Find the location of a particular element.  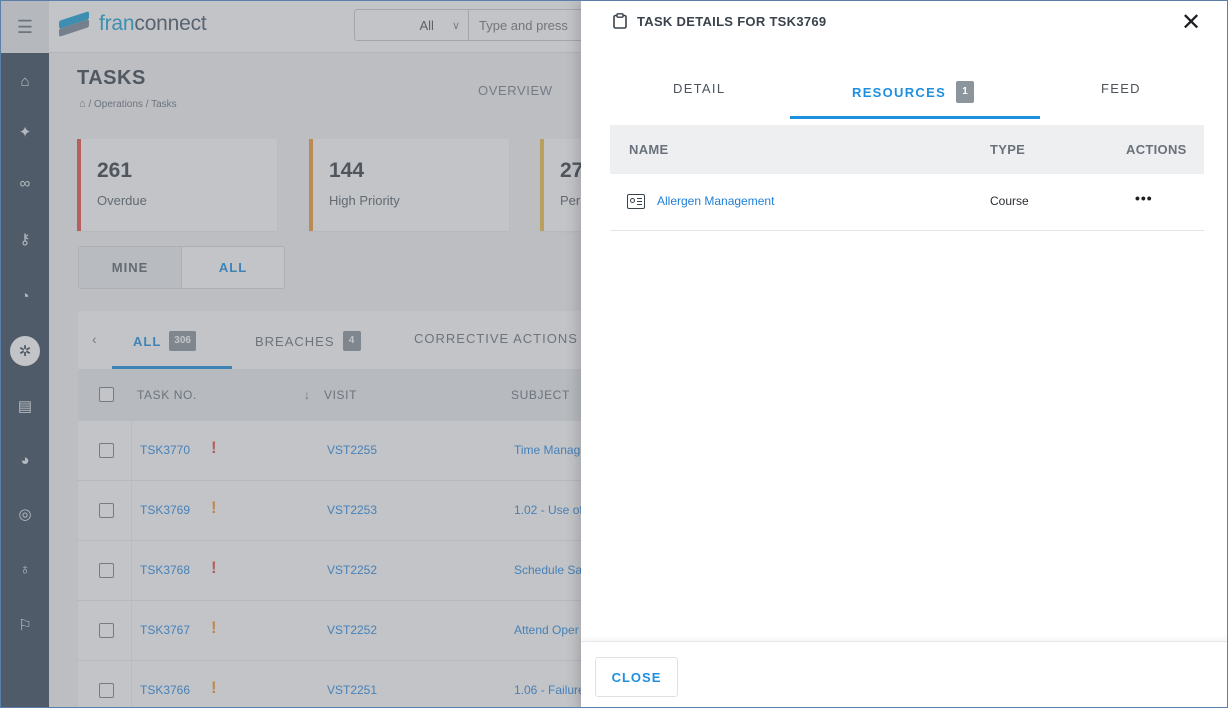

close-button: CLOSE is located at coordinates (636, 677).